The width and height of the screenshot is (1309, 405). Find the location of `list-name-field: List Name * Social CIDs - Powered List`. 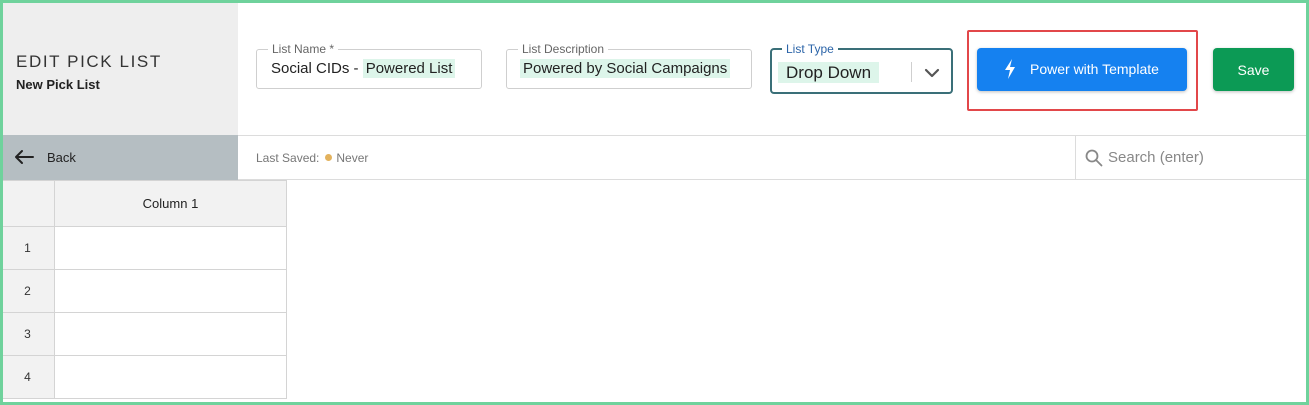

list-name-field: List Name * Social CIDs - Powered List is located at coordinates (369, 65).